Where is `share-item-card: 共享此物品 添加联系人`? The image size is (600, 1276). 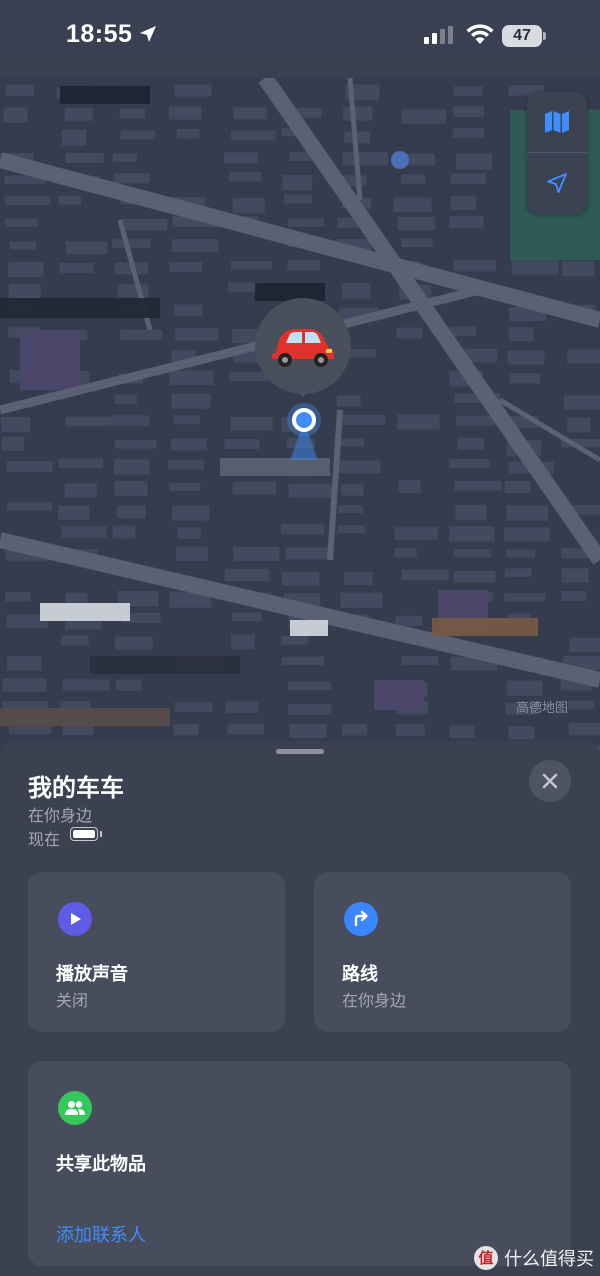
share-item-card: 共享此物品 添加联系人 is located at coordinates (299, 1163).